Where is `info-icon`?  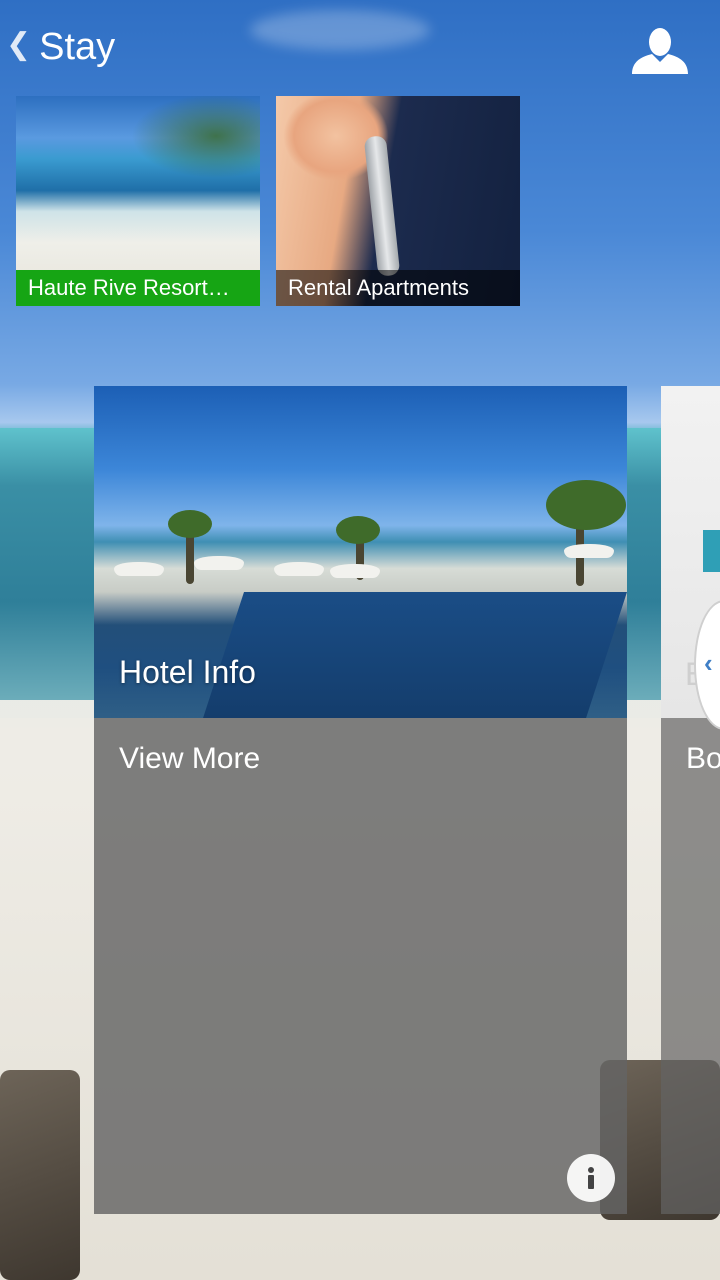 info-icon is located at coordinates (591, 1178).